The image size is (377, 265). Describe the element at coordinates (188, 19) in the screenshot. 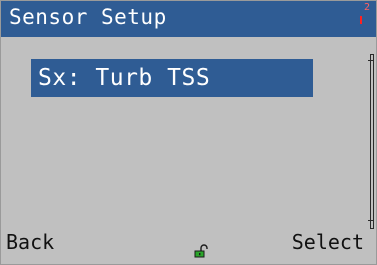

I see `title-bar: Sensor Setup 2` at that location.